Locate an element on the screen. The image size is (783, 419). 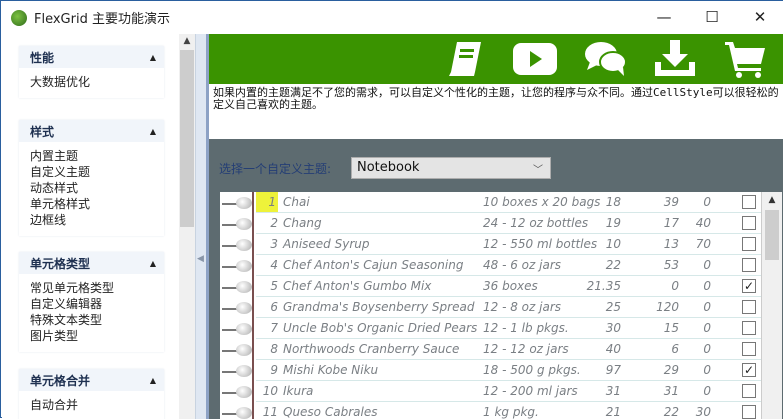
table-row: 2 Chang 24 - 12 oz bottles 19 17 40 is located at coordinates (508, 223).